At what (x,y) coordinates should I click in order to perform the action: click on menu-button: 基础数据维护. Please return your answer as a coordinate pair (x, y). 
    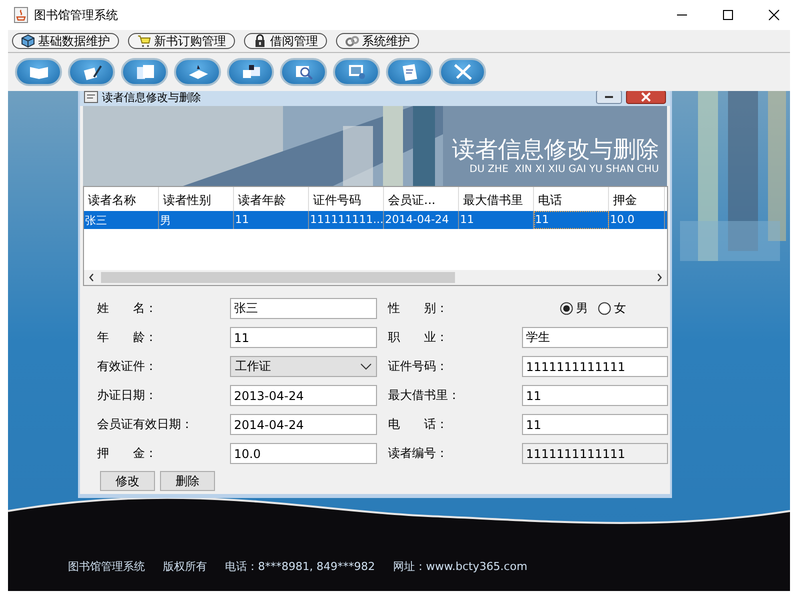
    Looking at the image, I should click on (65, 41).